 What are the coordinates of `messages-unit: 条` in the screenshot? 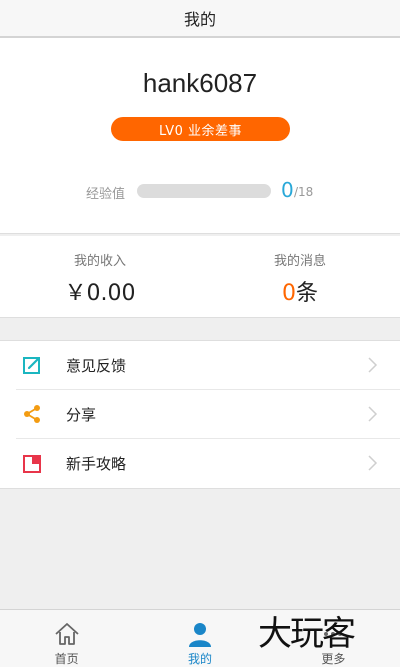 It's located at (306, 293).